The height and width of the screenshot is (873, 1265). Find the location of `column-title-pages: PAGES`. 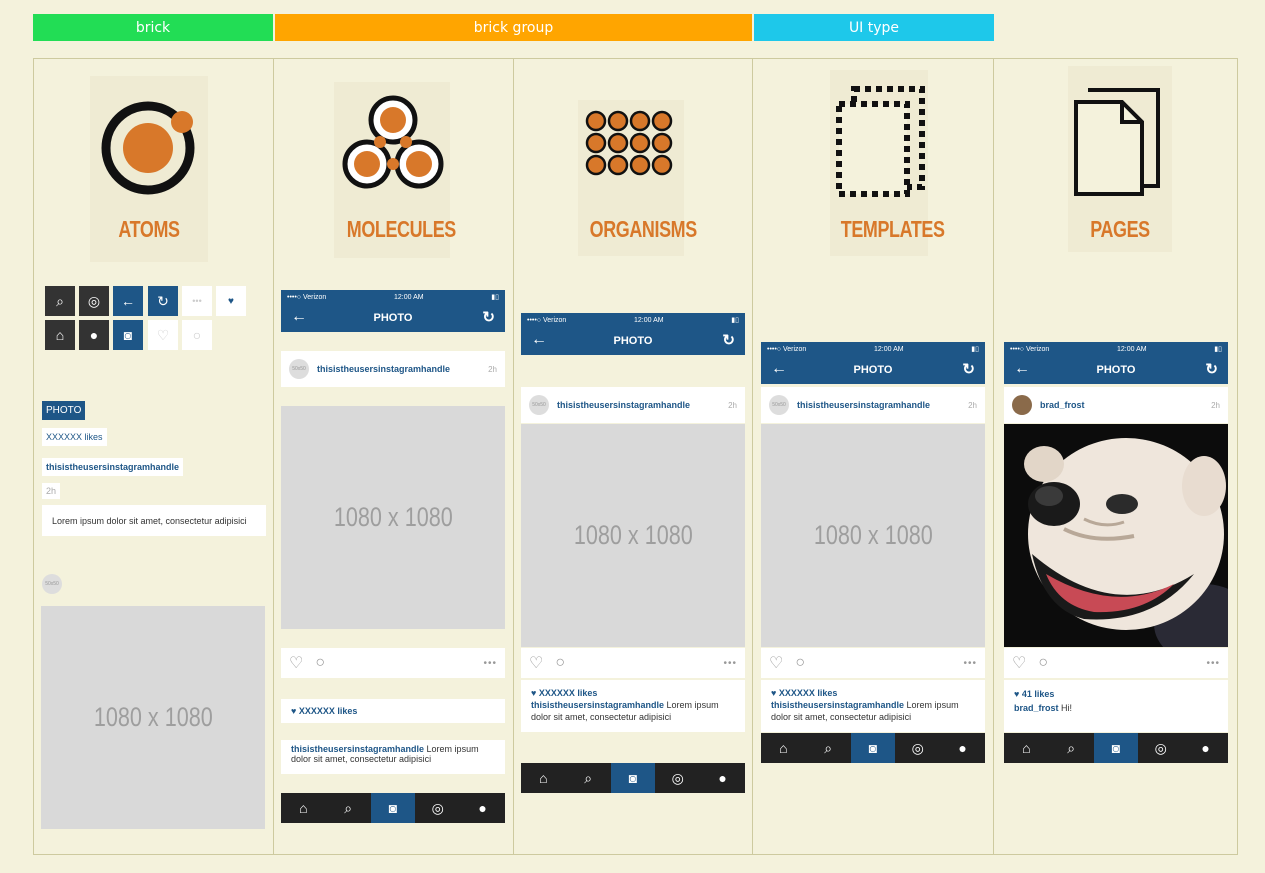

column-title-pages: PAGES is located at coordinates (1120, 229).